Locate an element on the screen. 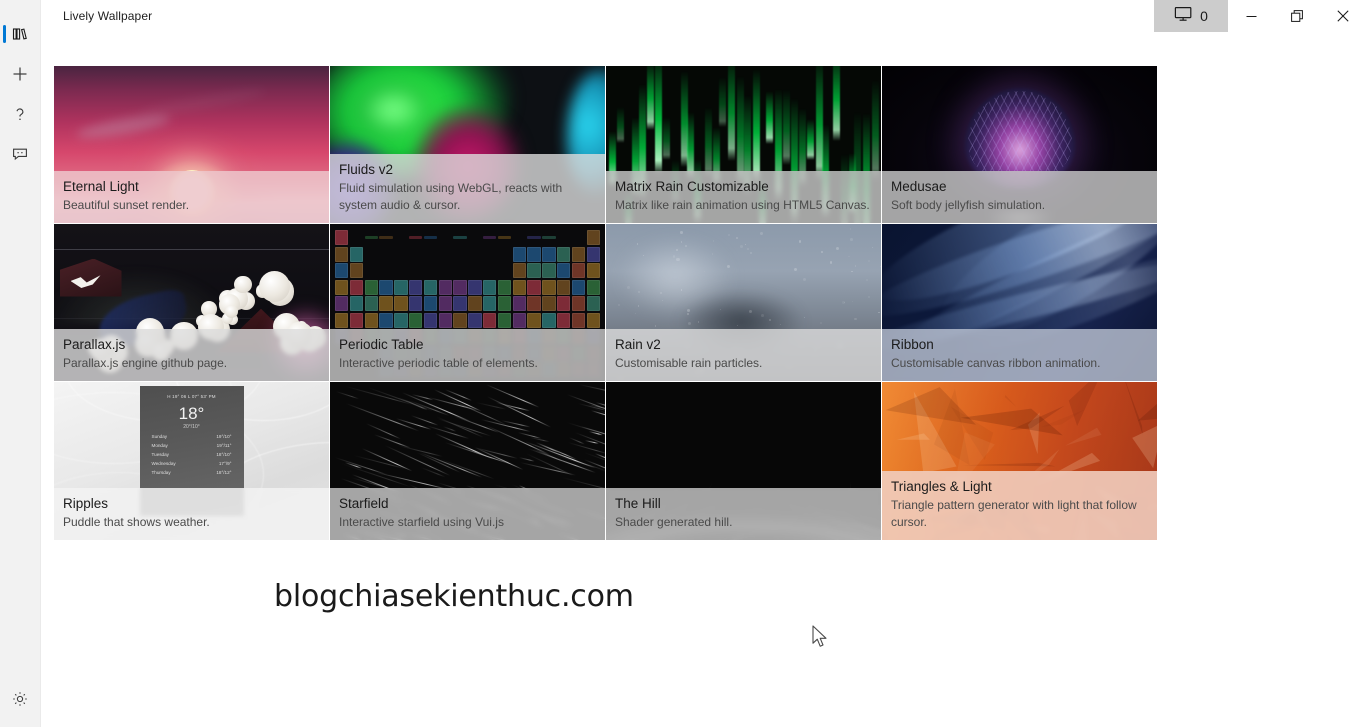 The image size is (1366, 727). screen-selector-button: 0 is located at coordinates (1191, 16).